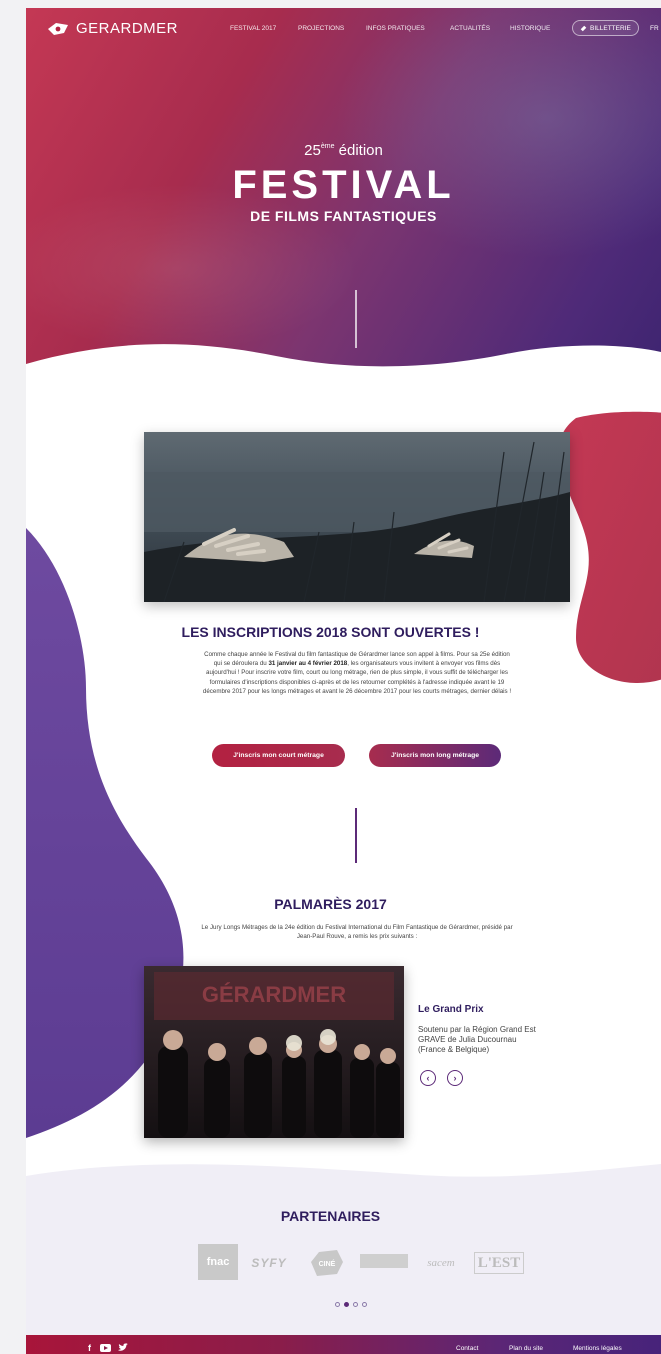  I want to click on nav-infos-pratiques: INFOS PRATIQUES, so click(395, 28).